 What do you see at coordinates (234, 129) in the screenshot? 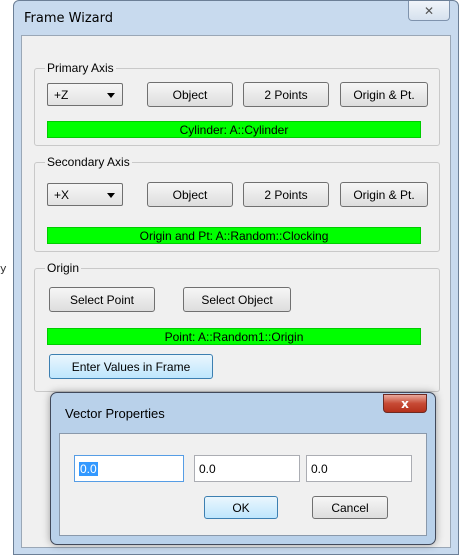
I see `primary-status-bar: Cylinder: A::Cylinder` at bounding box center [234, 129].